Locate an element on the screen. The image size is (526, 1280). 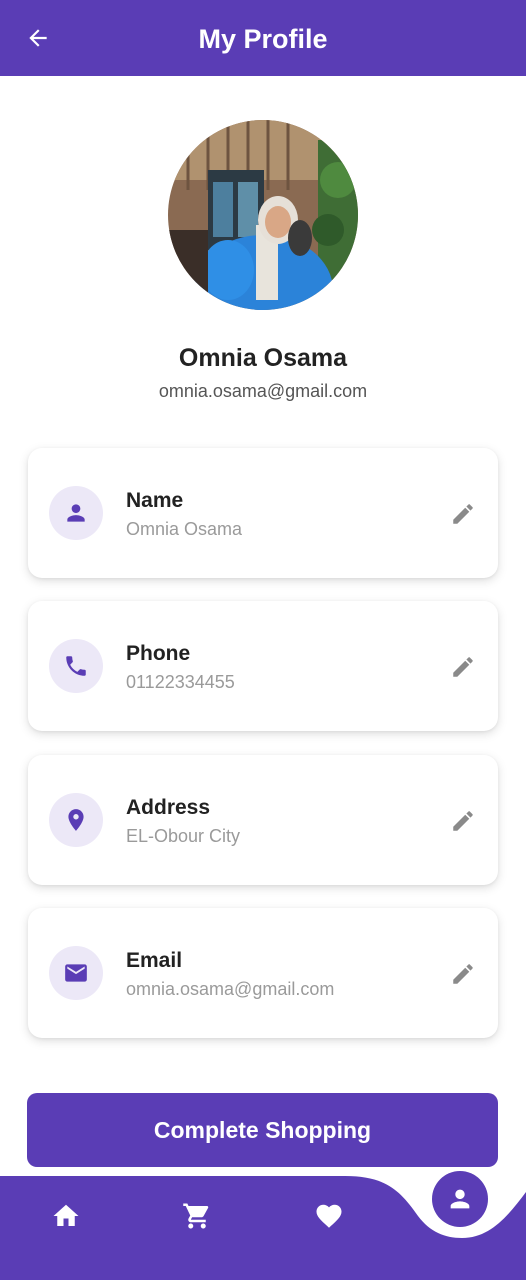
nav-home is located at coordinates (66, 1216).